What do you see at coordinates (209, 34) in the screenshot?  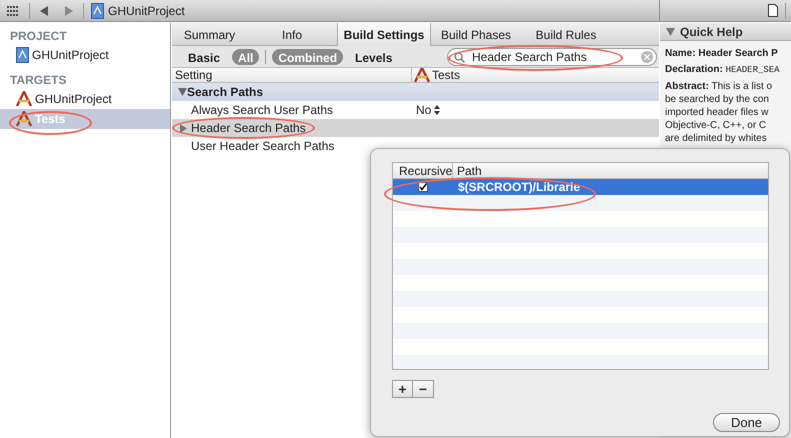 I see `tab: Summary` at bounding box center [209, 34].